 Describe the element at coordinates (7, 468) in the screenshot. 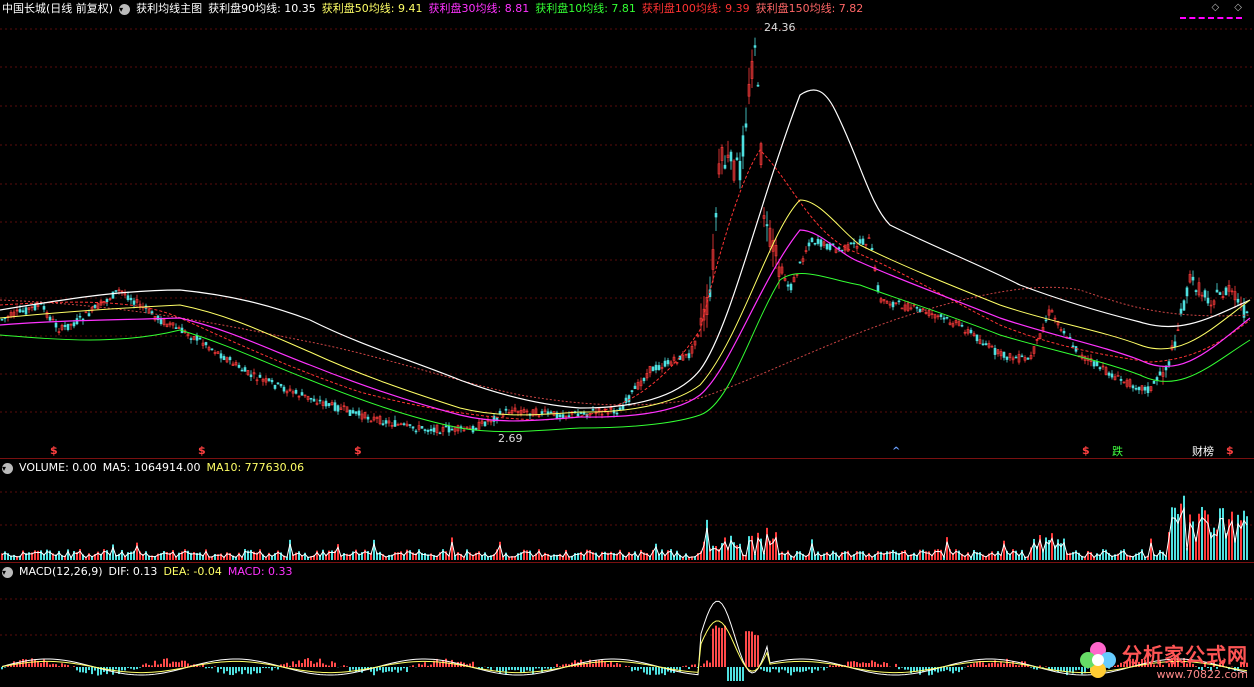

I see `volume-dropdown-icon: ▾` at that location.